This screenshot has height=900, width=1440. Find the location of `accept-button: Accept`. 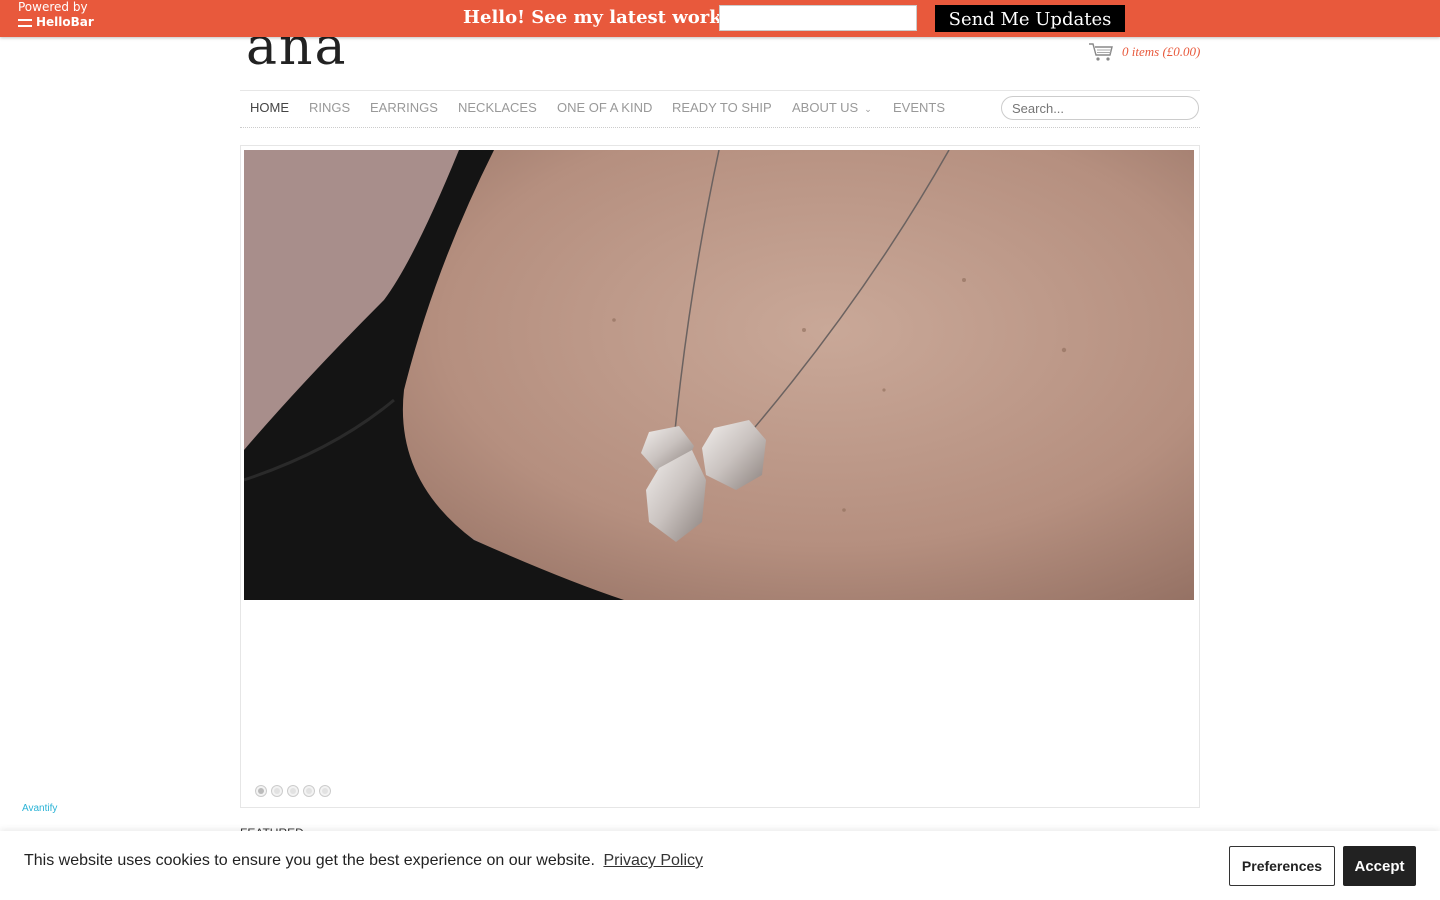

accept-button: Accept is located at coordinates (1379, 866).